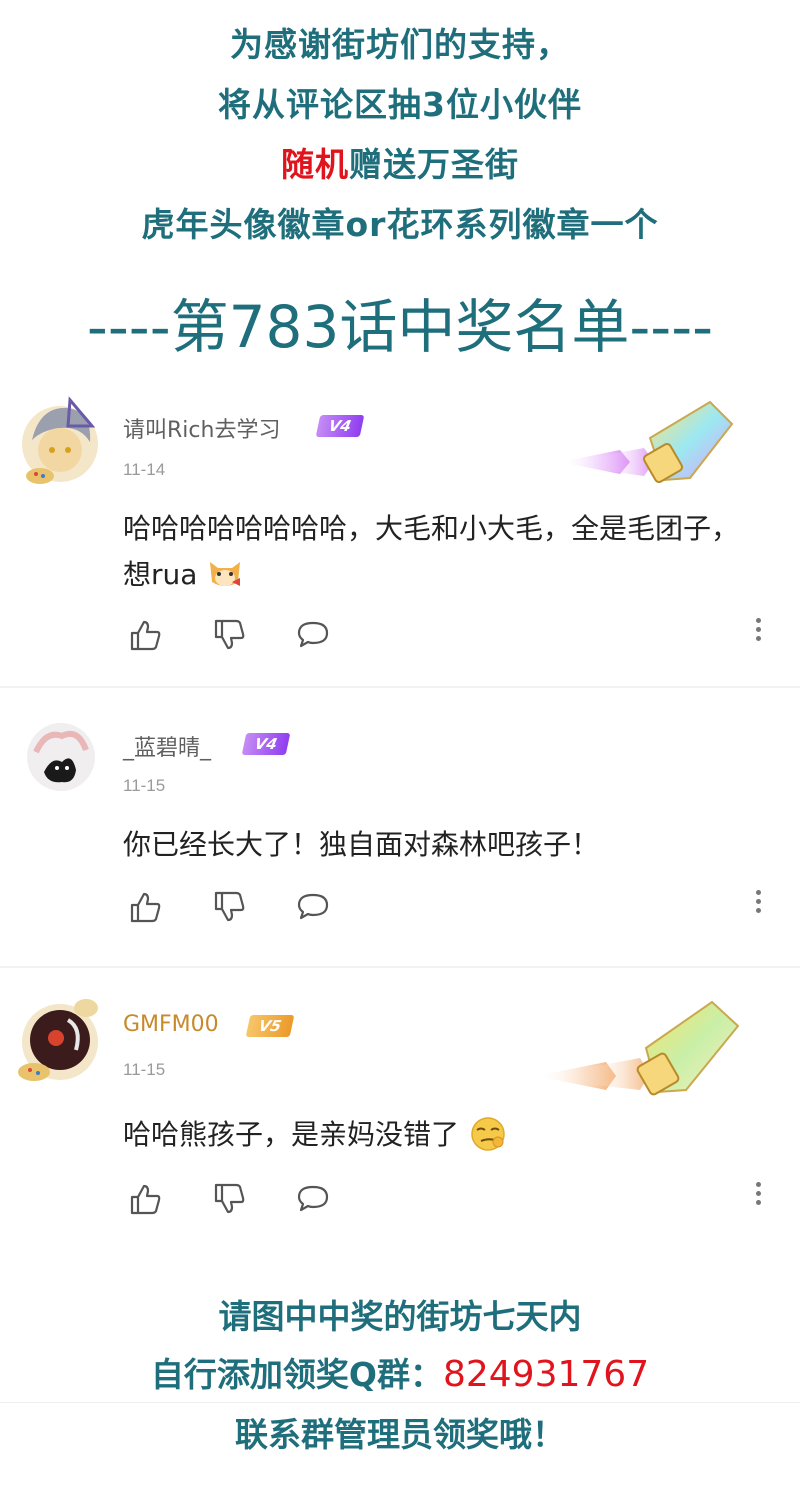 Image resolution: width=800 pixels, height=1496 pixels. What do you see at coordinates (443, 1135) in the screenshot?
I see `comment-text: 哈哈熊孩子，是亲妈没错了` at bounding box center [443, 1135].